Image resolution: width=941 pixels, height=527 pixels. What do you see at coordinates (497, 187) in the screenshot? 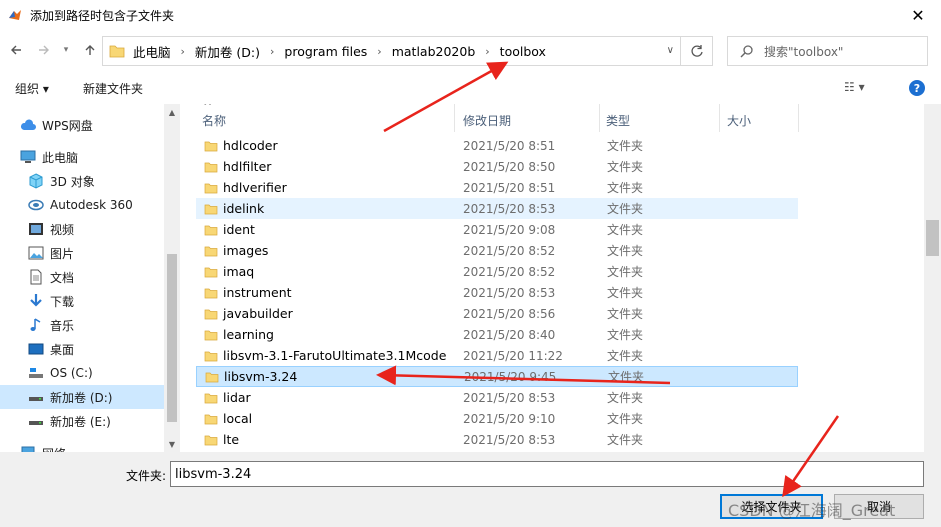
I see `file-row: hdlverifier 2021/5/20 8:51 文件夹` at bounding box center [497, 187].